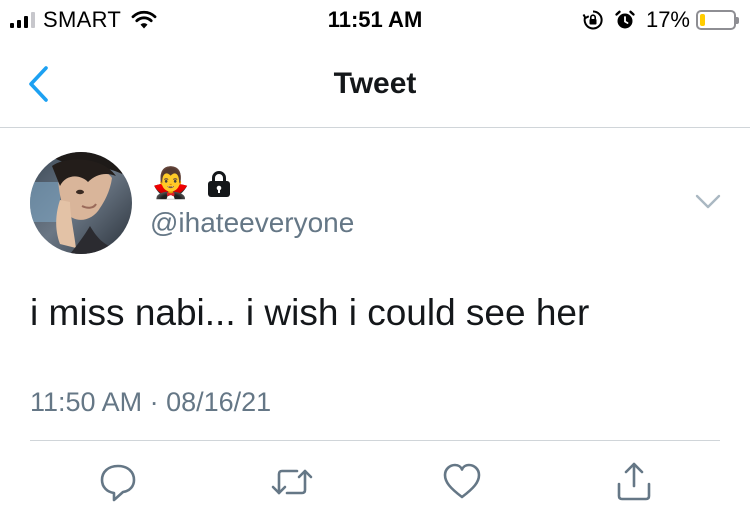 The image size is (750, 525). I want to click on status-bar-right: 17%, so click(660, 20).